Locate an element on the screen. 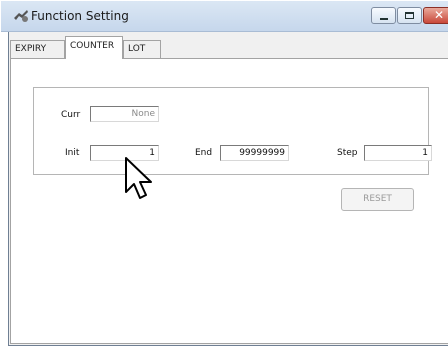 The height and width of the screenshot is (346, 448). mouse-cursor-icon is located at coordinates (138, 178).